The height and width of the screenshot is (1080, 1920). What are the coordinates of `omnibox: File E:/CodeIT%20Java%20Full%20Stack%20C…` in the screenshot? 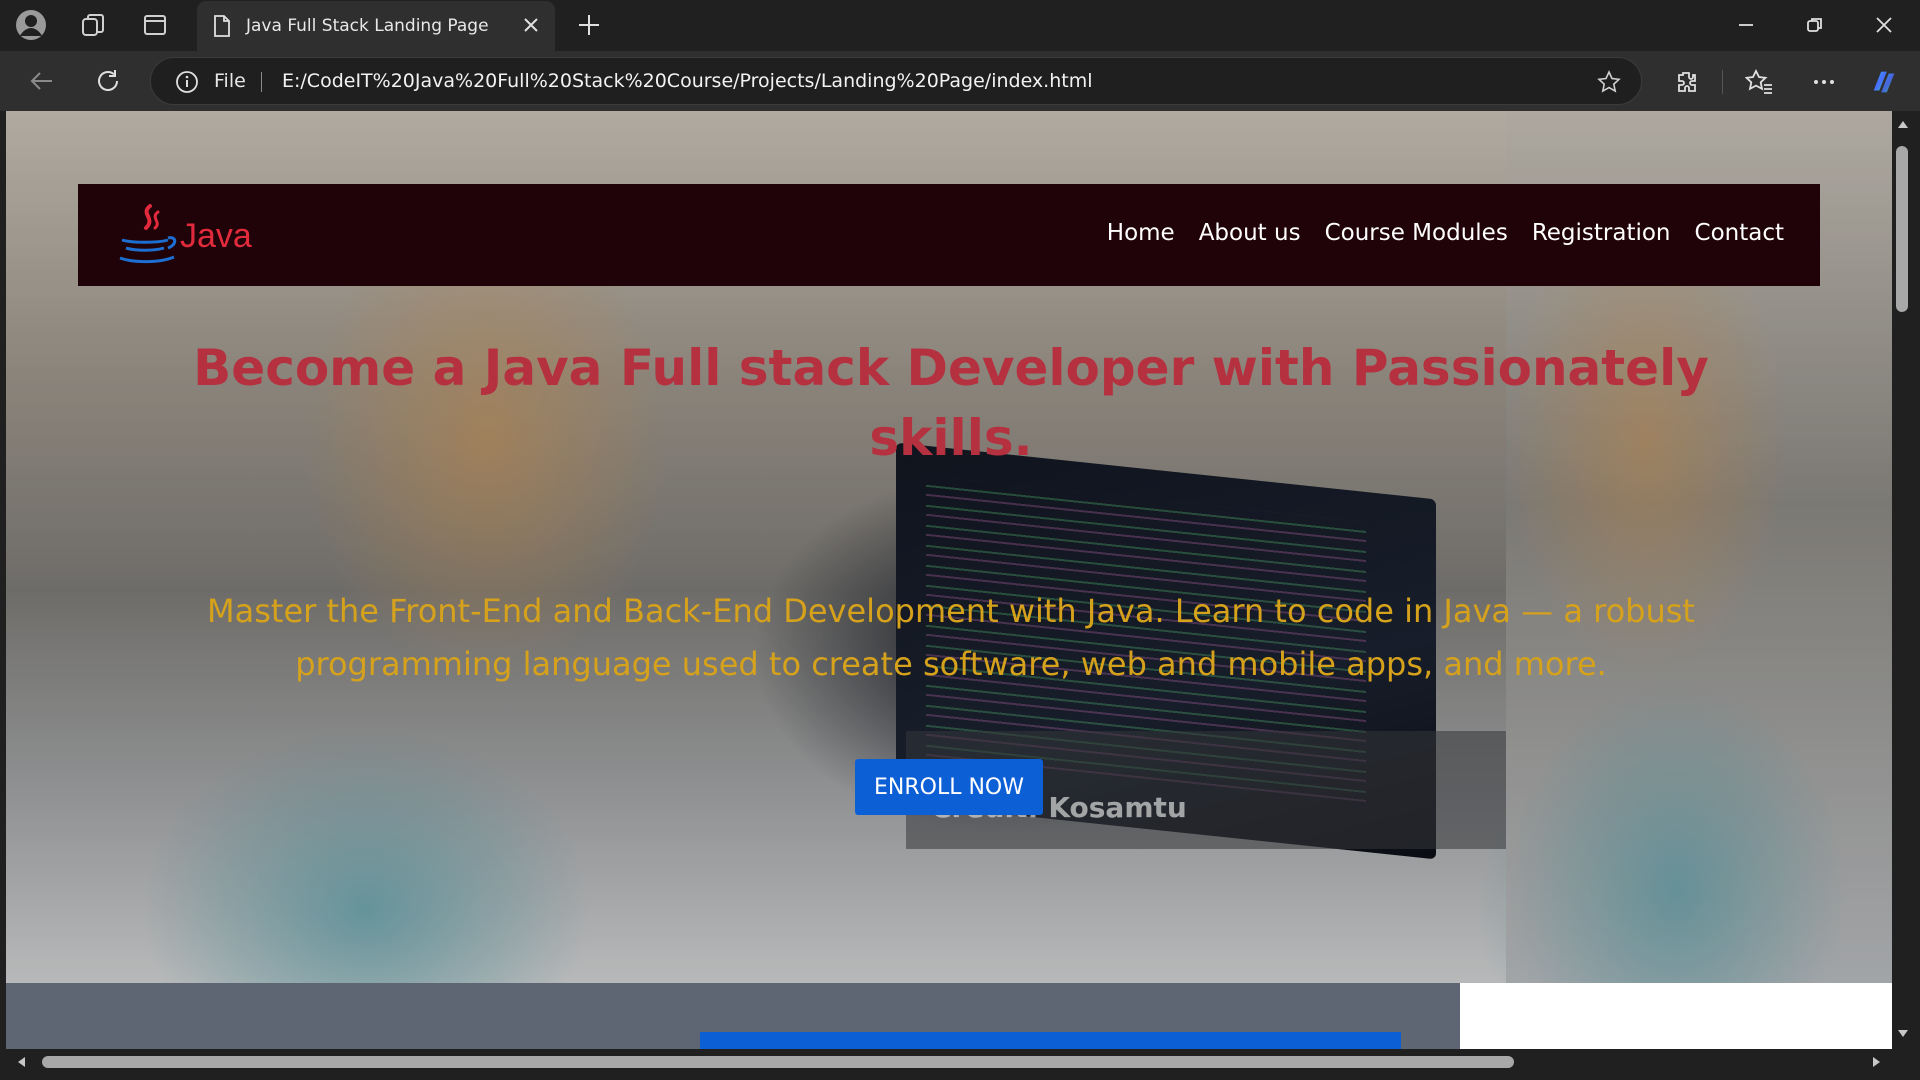 It's located at (896, 81).